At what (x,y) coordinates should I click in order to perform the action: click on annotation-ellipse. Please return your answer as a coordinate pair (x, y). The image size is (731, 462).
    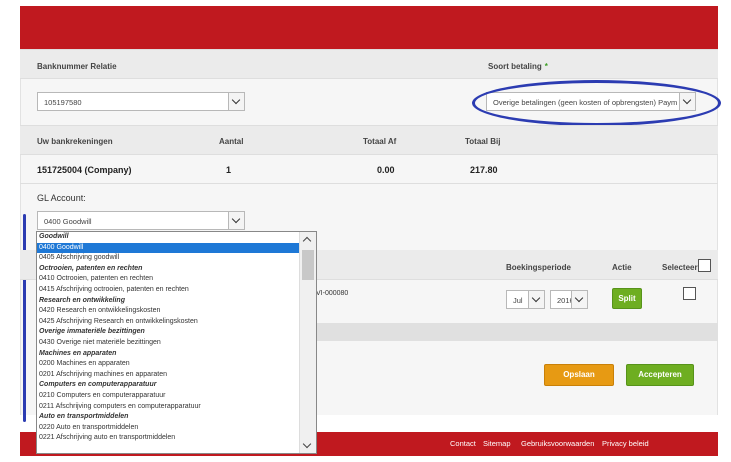
    Looking at the image, I should click on (596, 103).